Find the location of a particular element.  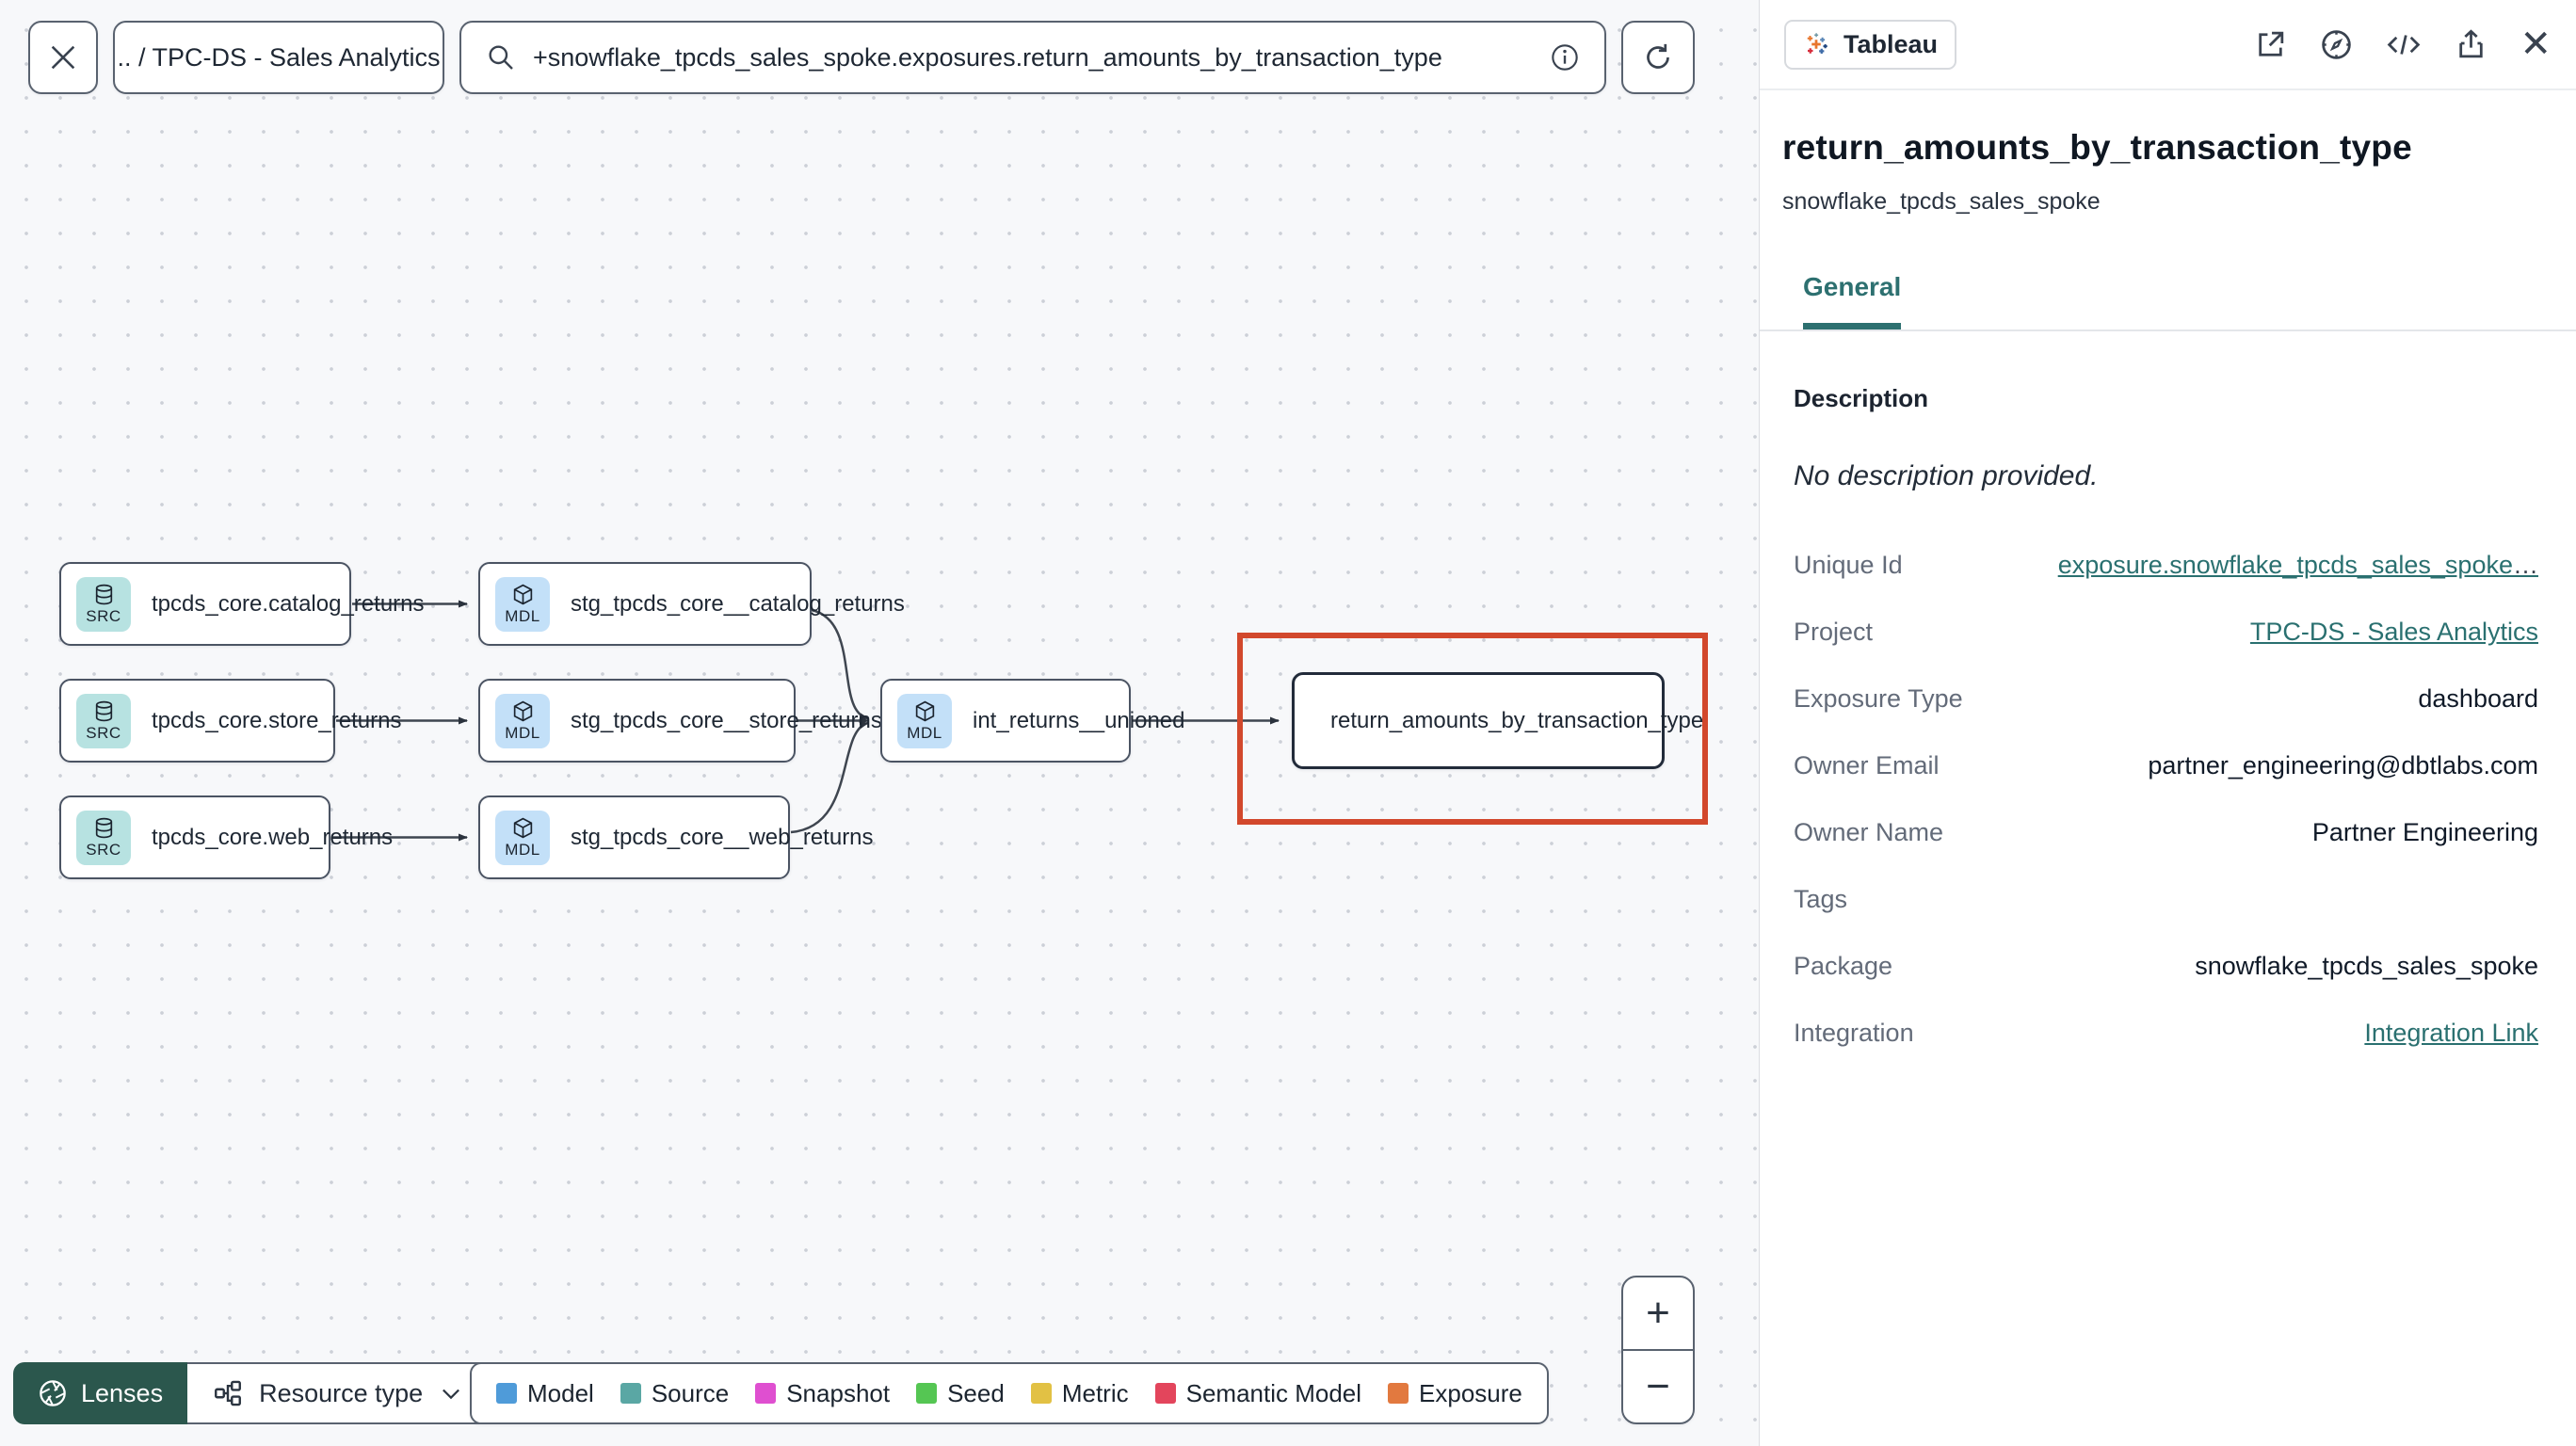

node-exposure-return-amounts: return_amounts_by_transaction_type is located at coordinates (1497, 720).